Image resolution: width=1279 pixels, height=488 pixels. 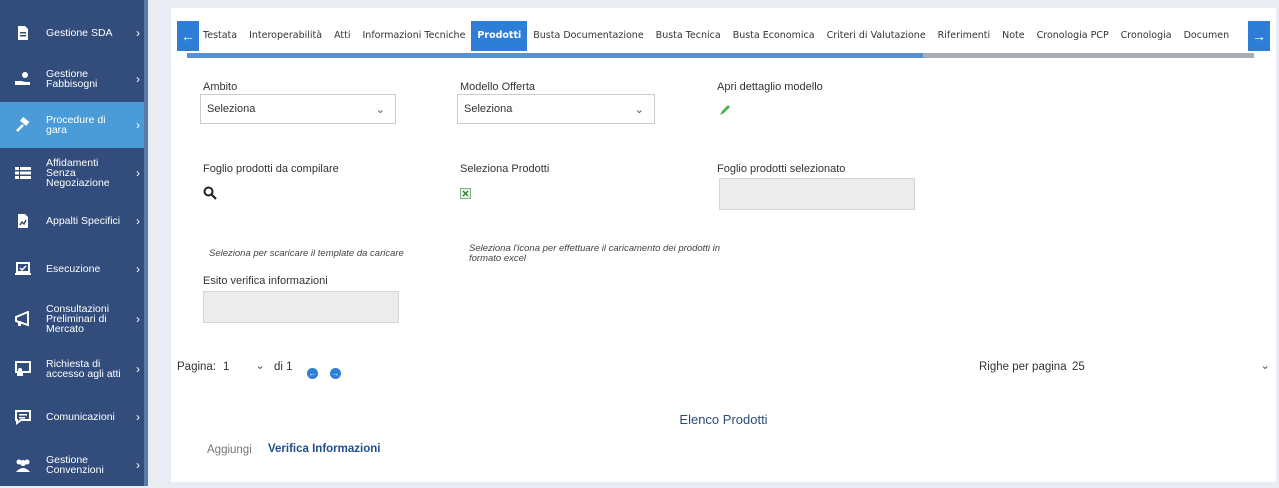 What do you see at coordinates (23, 173) in the screenshot?
I see `list-icon` at bounding box center [23, 173].